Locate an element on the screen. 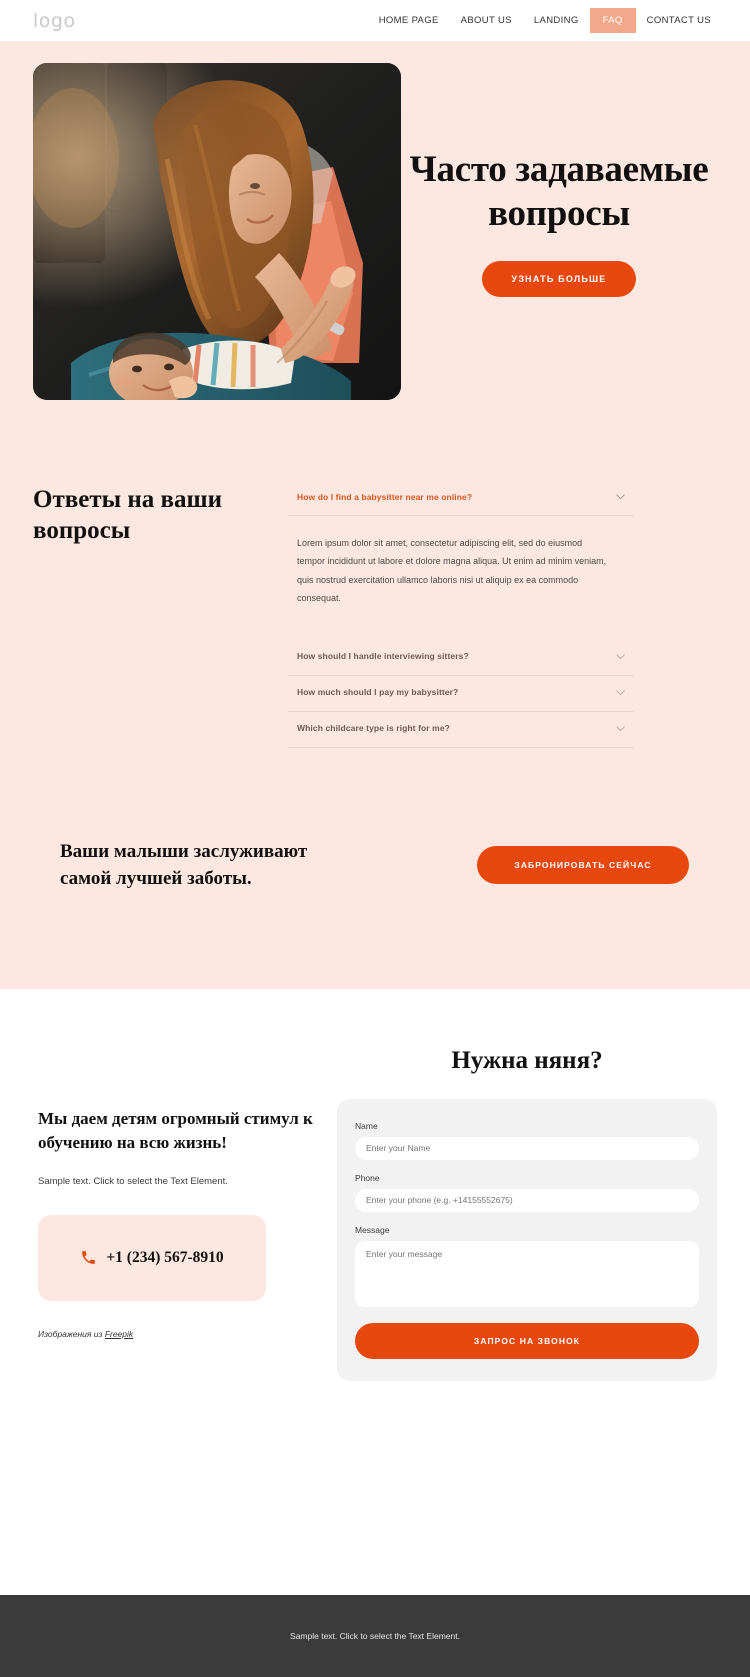 The width and height of the screenshot is (750, 1677). phone-icon is located at coordinates (89, 1258).